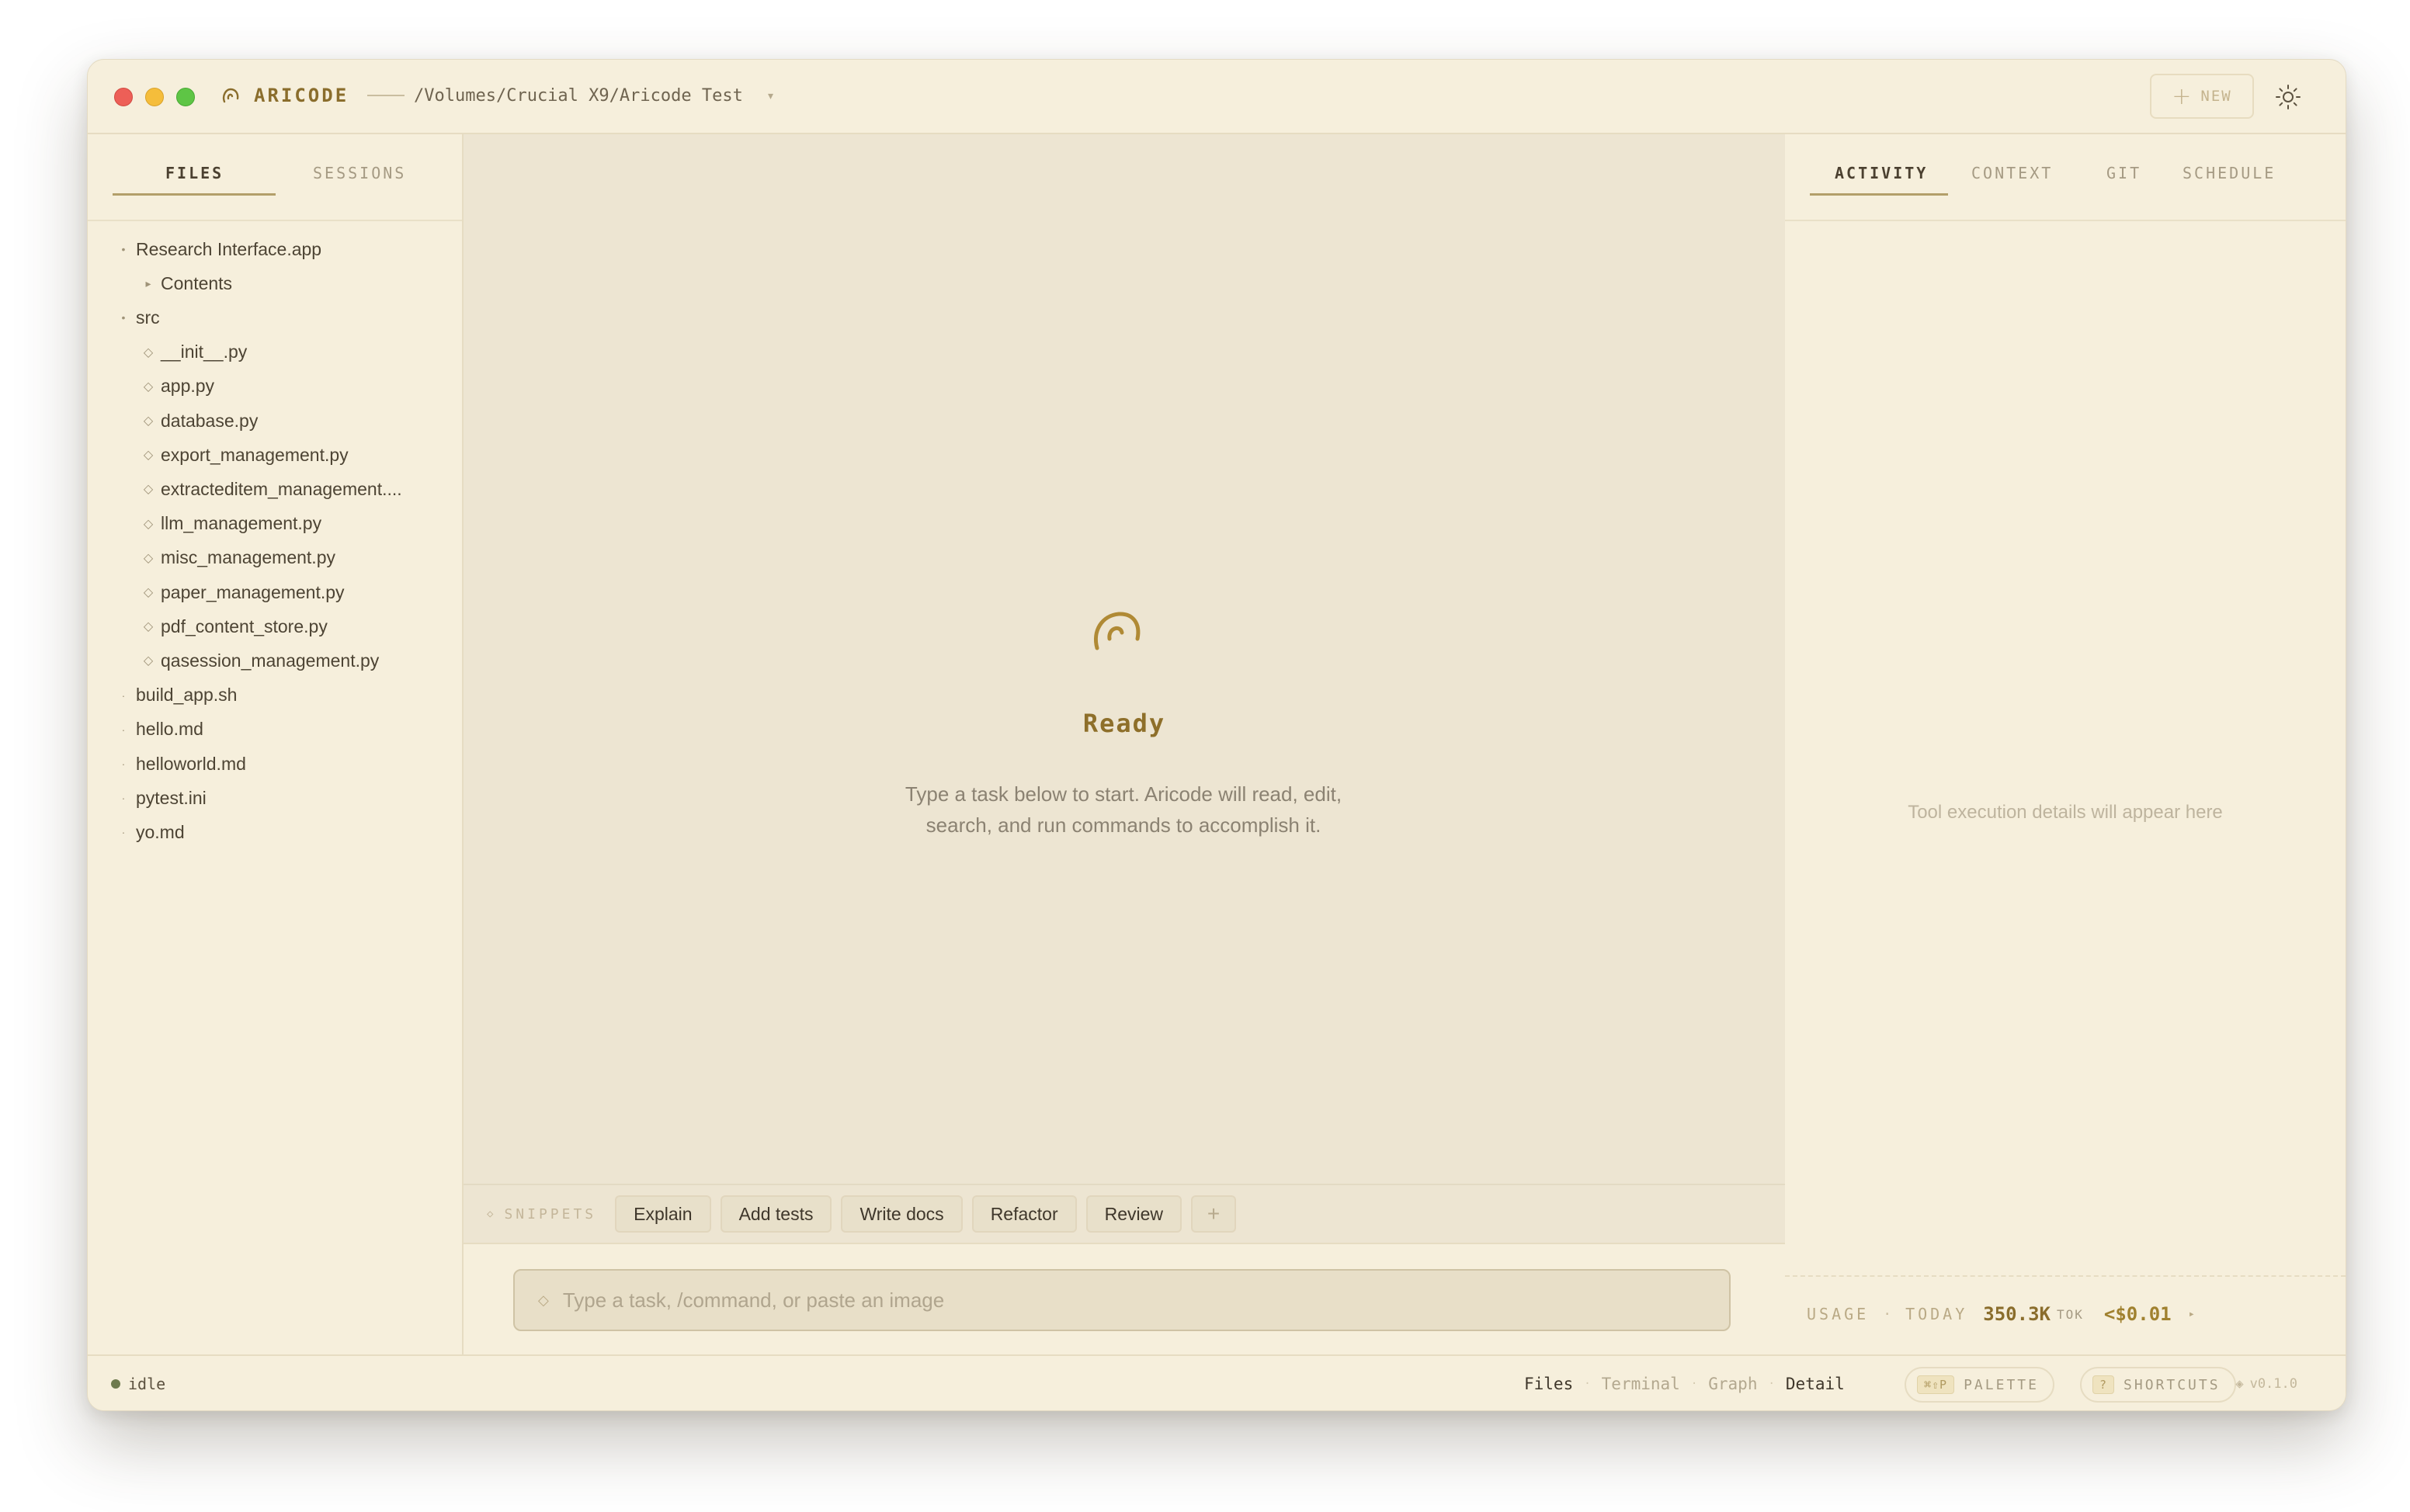  I want to click on file-tree-item: • src, so click(135, 317).